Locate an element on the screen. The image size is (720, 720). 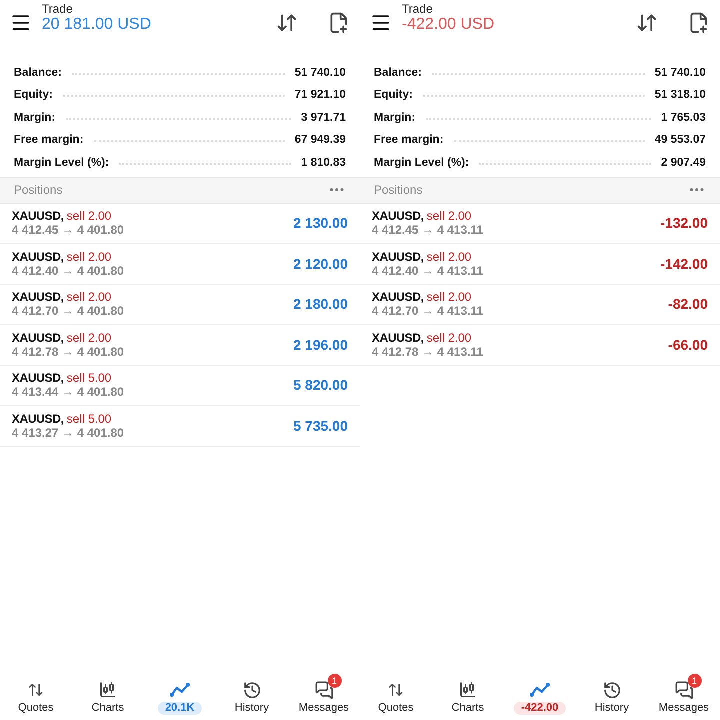
nav-tab: -422.00 is located at coordinates (540, 697).